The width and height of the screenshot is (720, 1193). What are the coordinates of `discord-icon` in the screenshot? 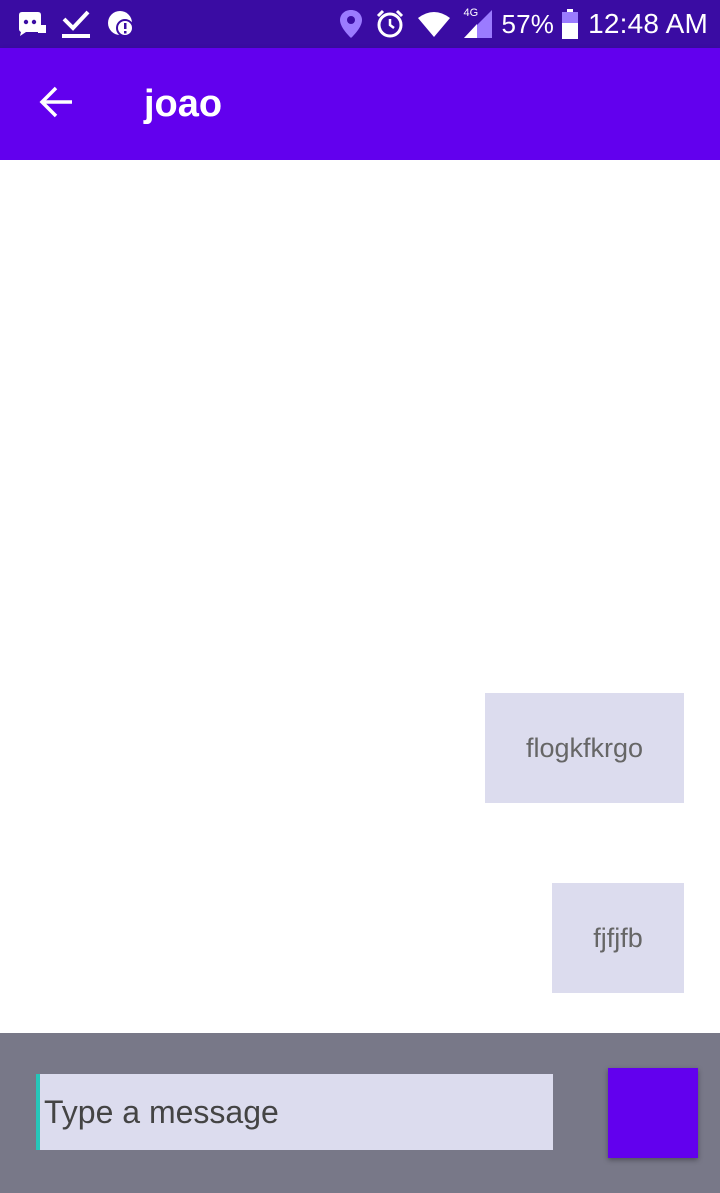 It's located at (31, 24).